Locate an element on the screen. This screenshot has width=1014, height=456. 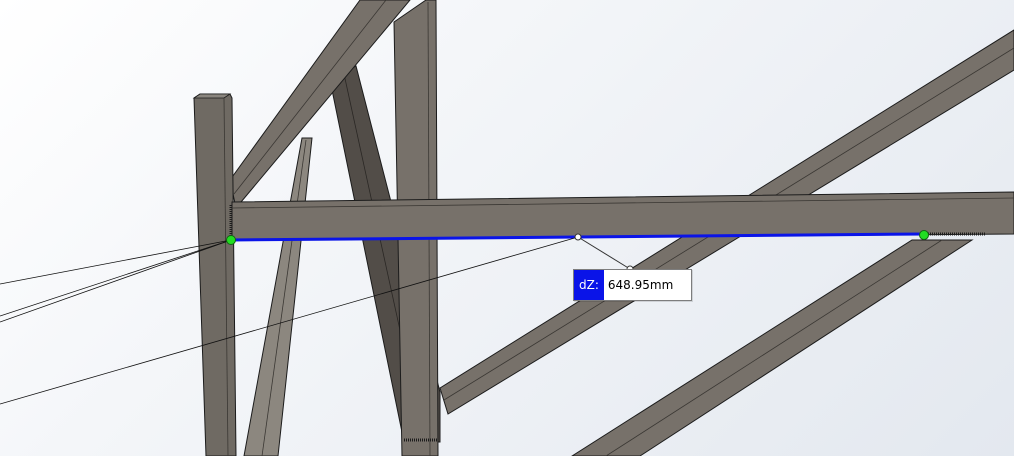
vertical-post-left-top is located at coordinates (212, 96).